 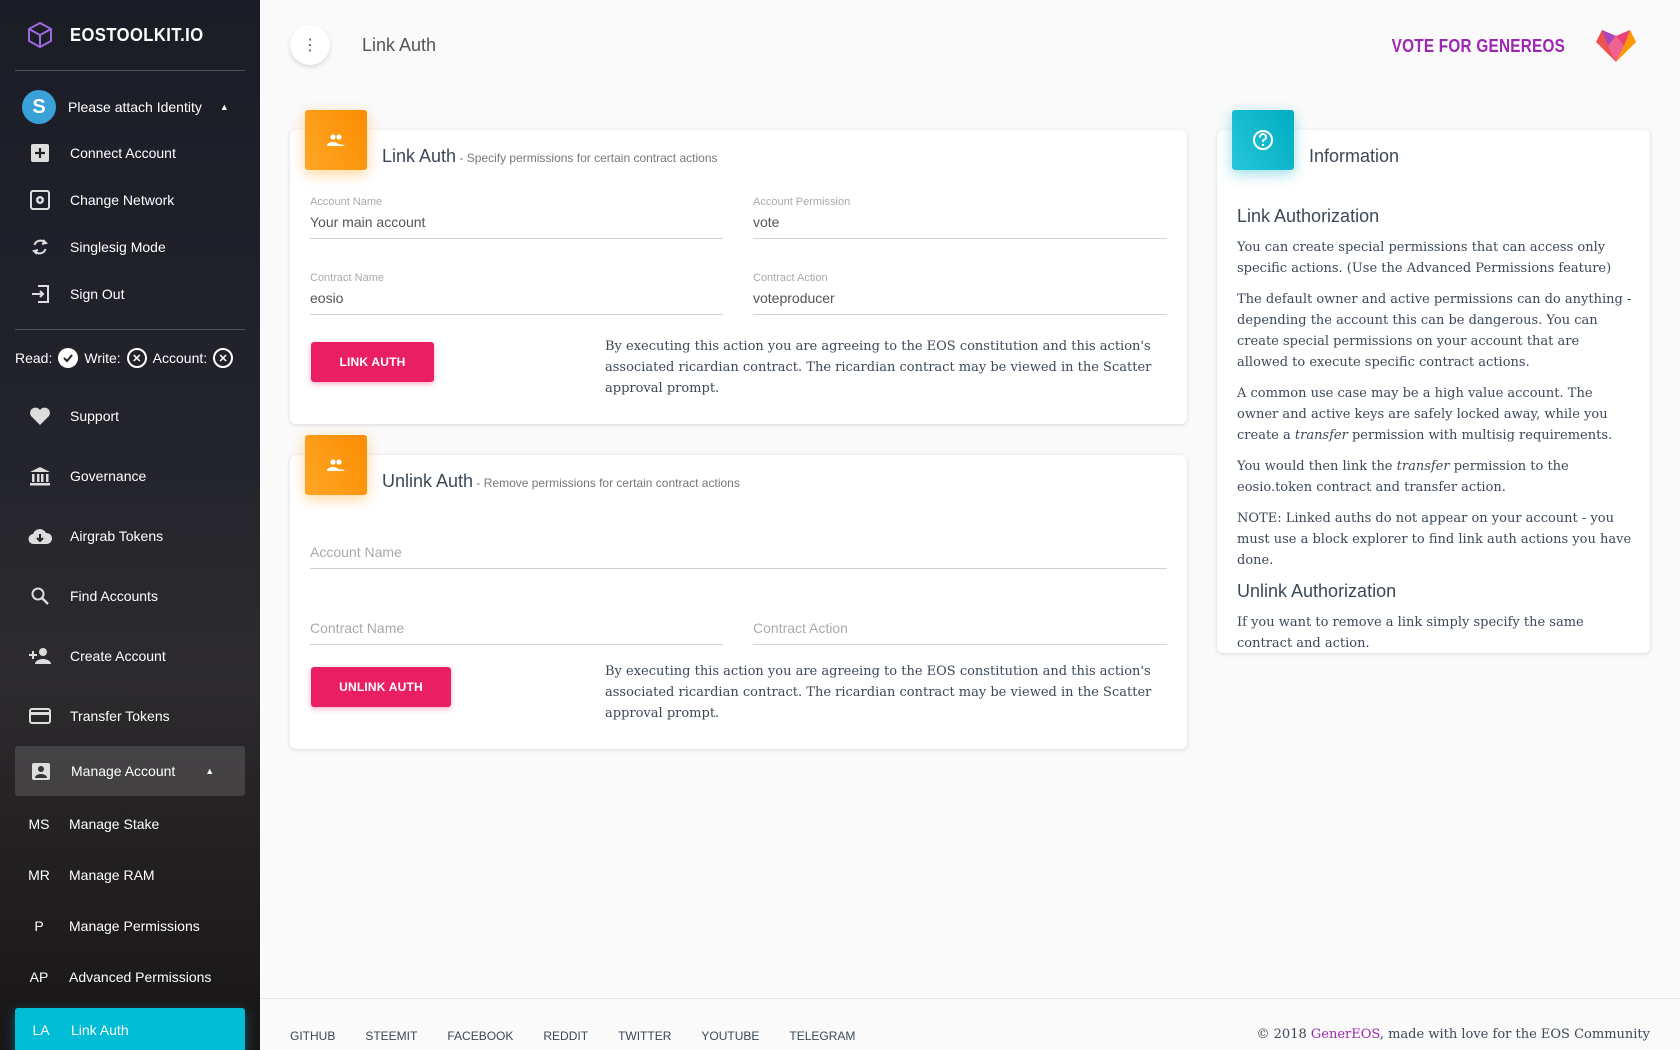 I want to click on heart-icon, so click(x=40, y=416).